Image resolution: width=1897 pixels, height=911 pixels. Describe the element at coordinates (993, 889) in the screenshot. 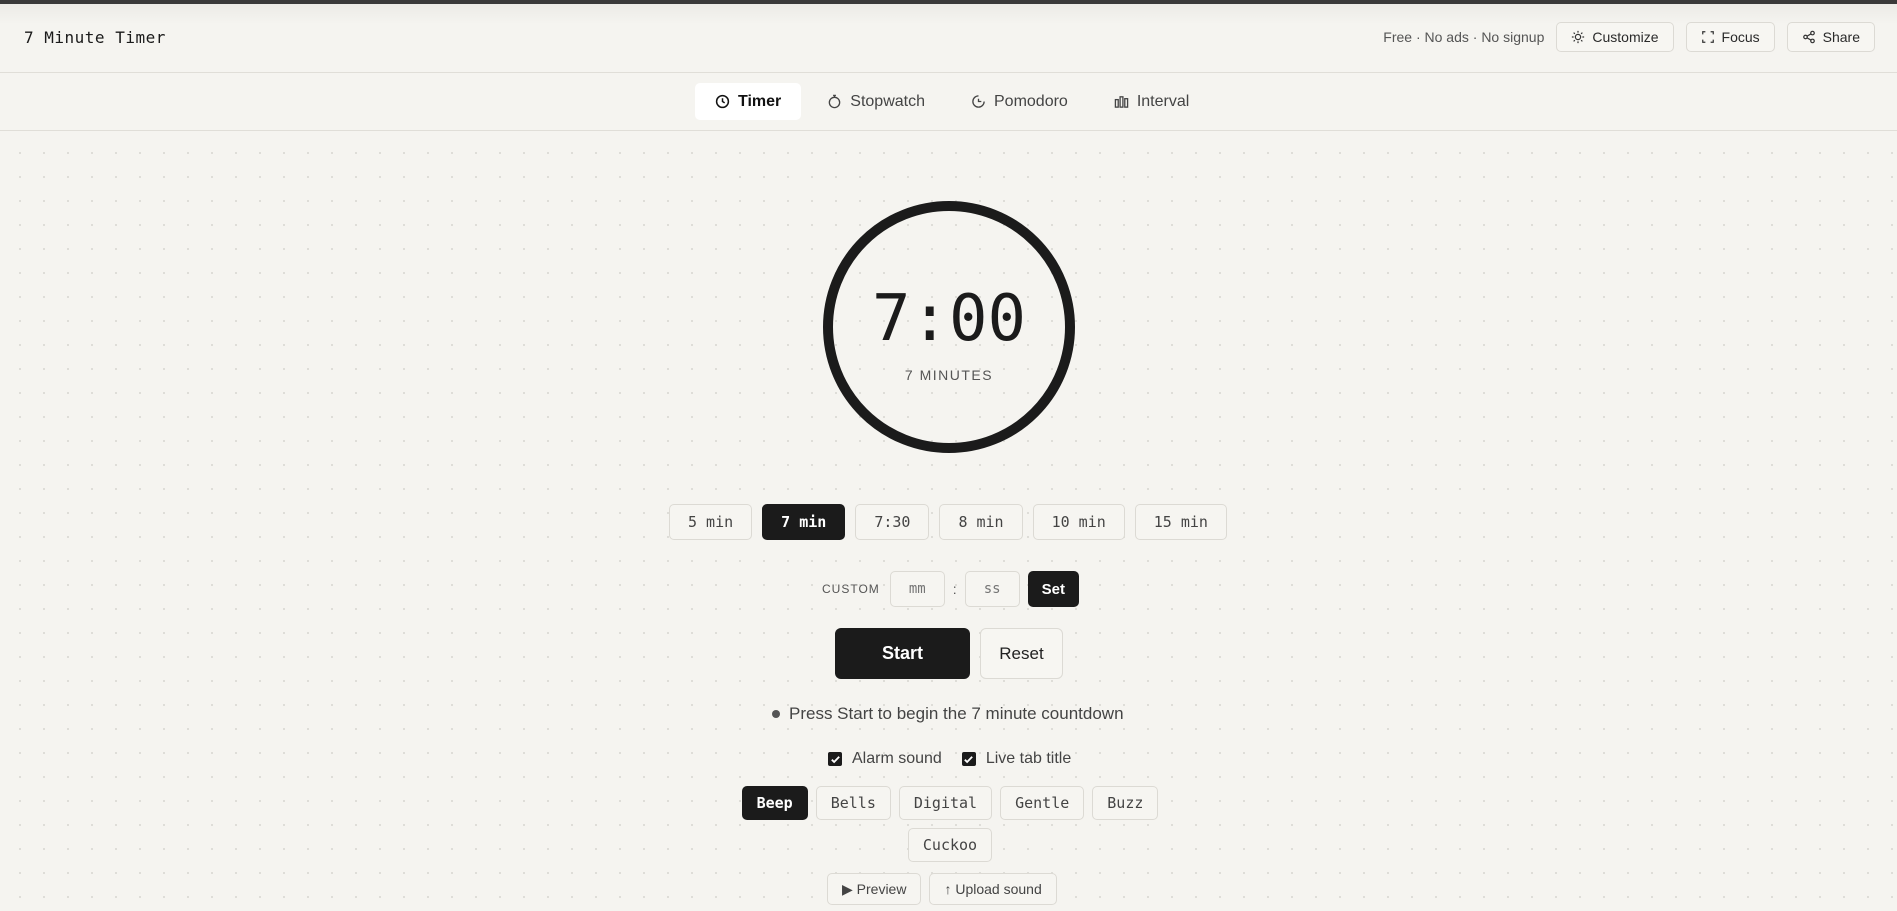

I see `upload-sound-button: ↑ Upload sound` at that location.